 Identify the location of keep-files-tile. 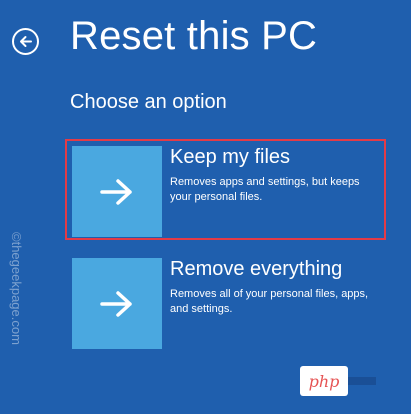
(117, 191).